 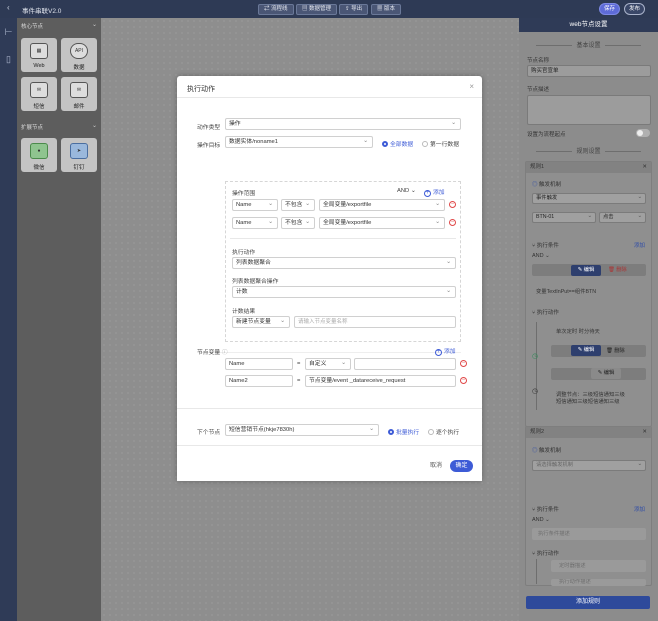 What do you see at coordinates (32, 128) in the screenshot?
I see `ext-section-label: 扩展节点` at bounding box center [32, 128].